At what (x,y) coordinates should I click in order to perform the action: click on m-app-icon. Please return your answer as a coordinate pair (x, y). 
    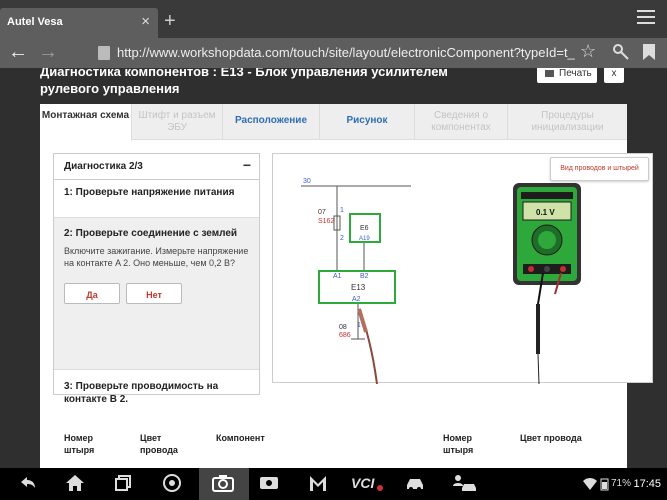
    Looking at the image, I should click on (318, 483).